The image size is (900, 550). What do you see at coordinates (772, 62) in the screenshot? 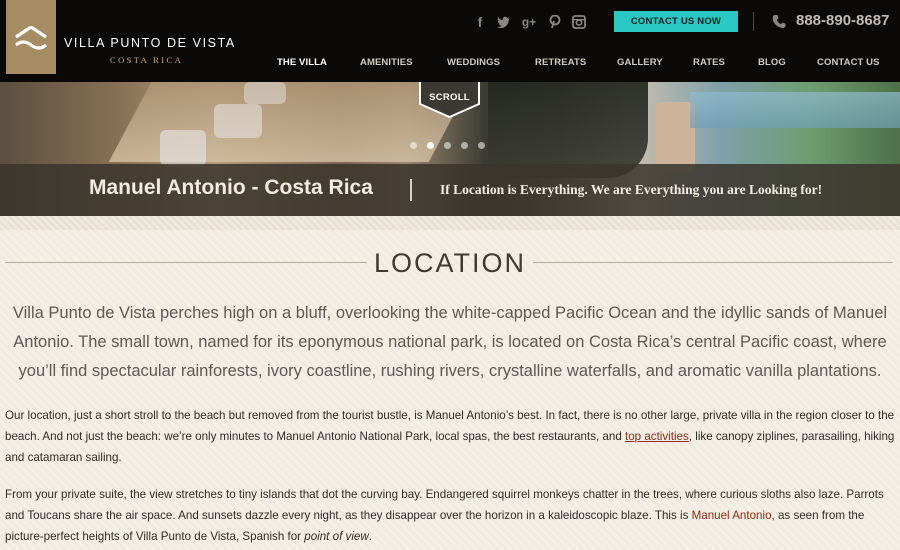
I see `nav-blog: BLOG` at bounding box center [772, 62].